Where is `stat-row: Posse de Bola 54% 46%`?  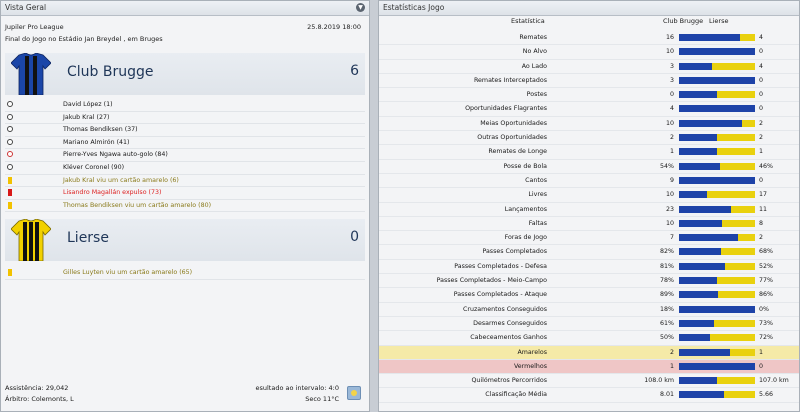
stat-row: Posse de Bola 54% 46% is located at coordinates (589, 167).